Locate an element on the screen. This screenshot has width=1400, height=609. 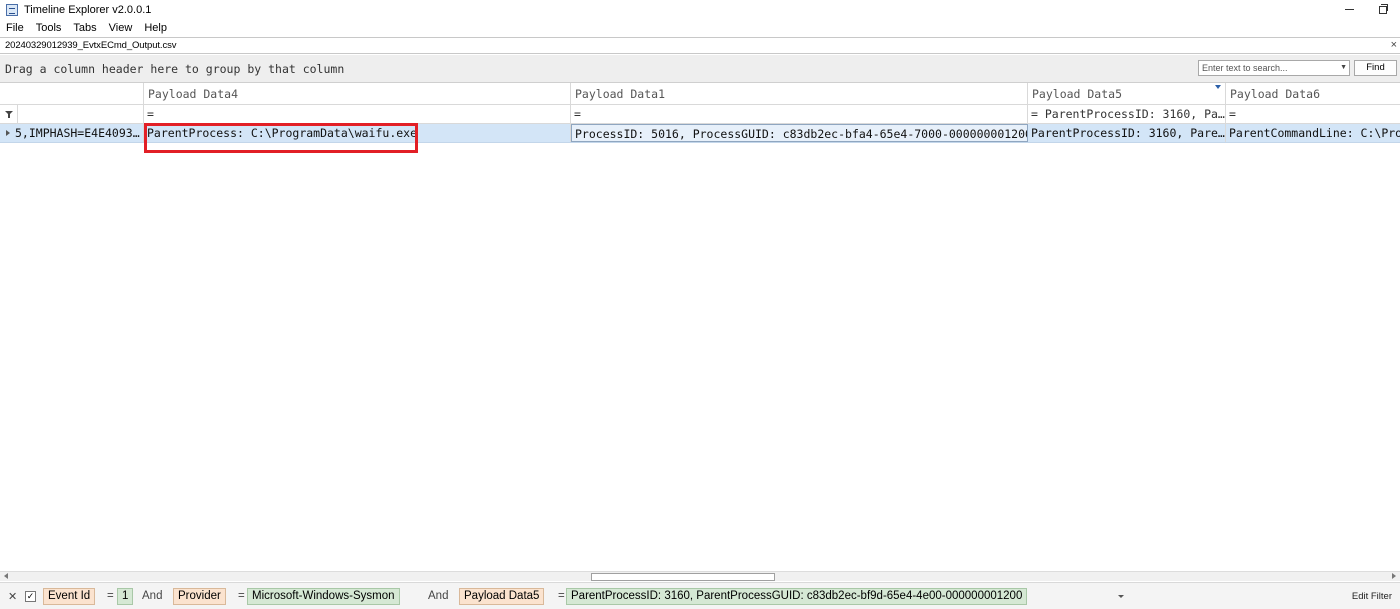
scrollbar-thumb is located at coordinates (683, 577).